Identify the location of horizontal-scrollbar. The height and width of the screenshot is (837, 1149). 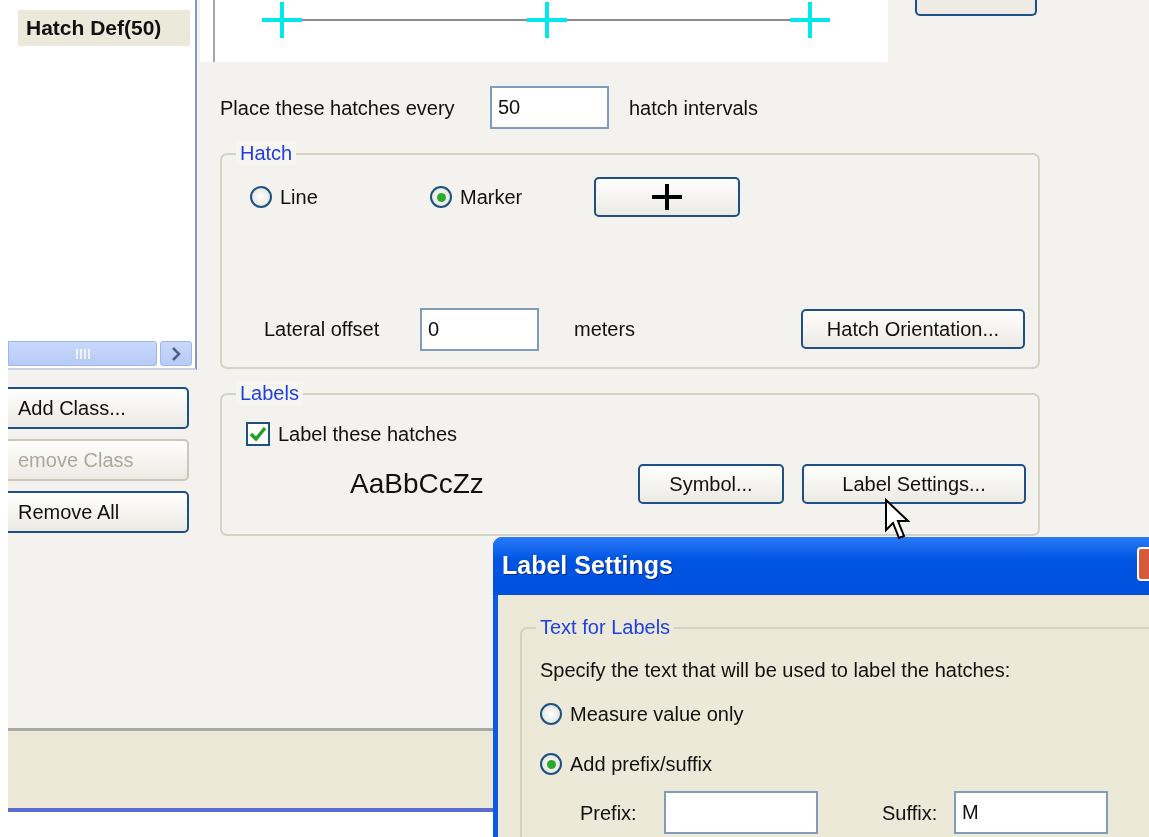
(101, 354).